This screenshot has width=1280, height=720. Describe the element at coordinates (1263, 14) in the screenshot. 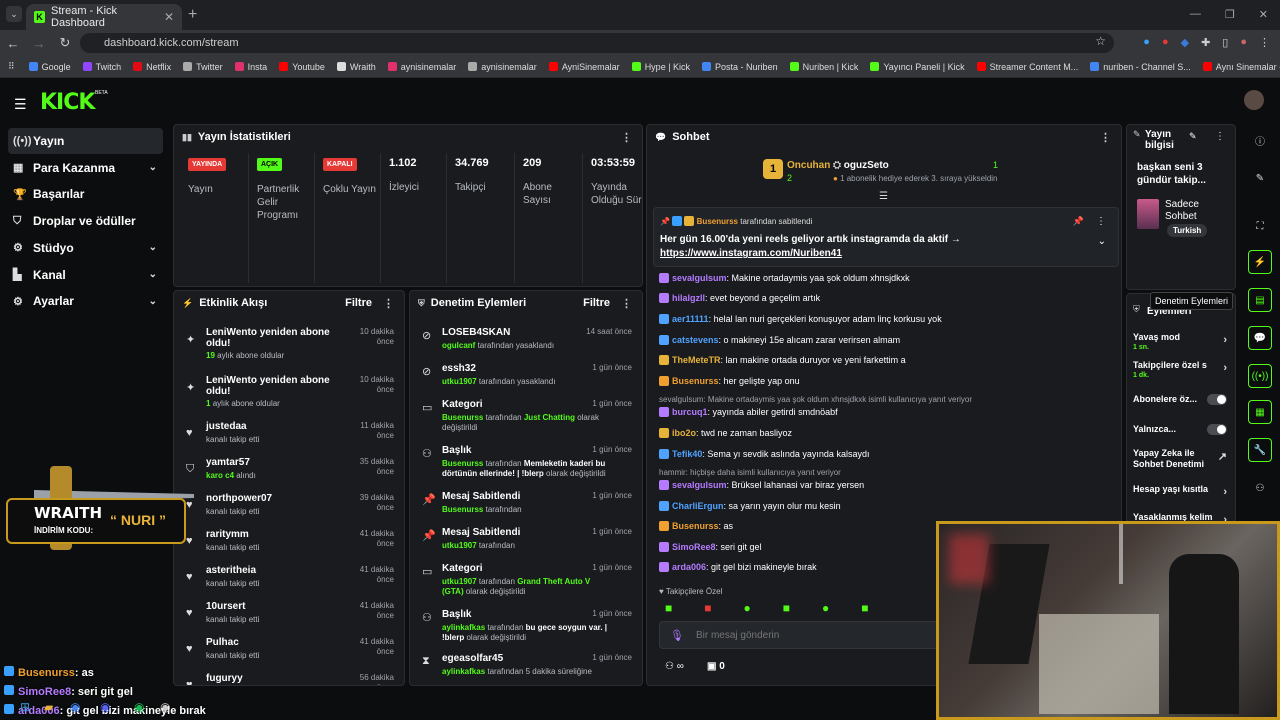

I see `window-close-icon: ✕` at that location.